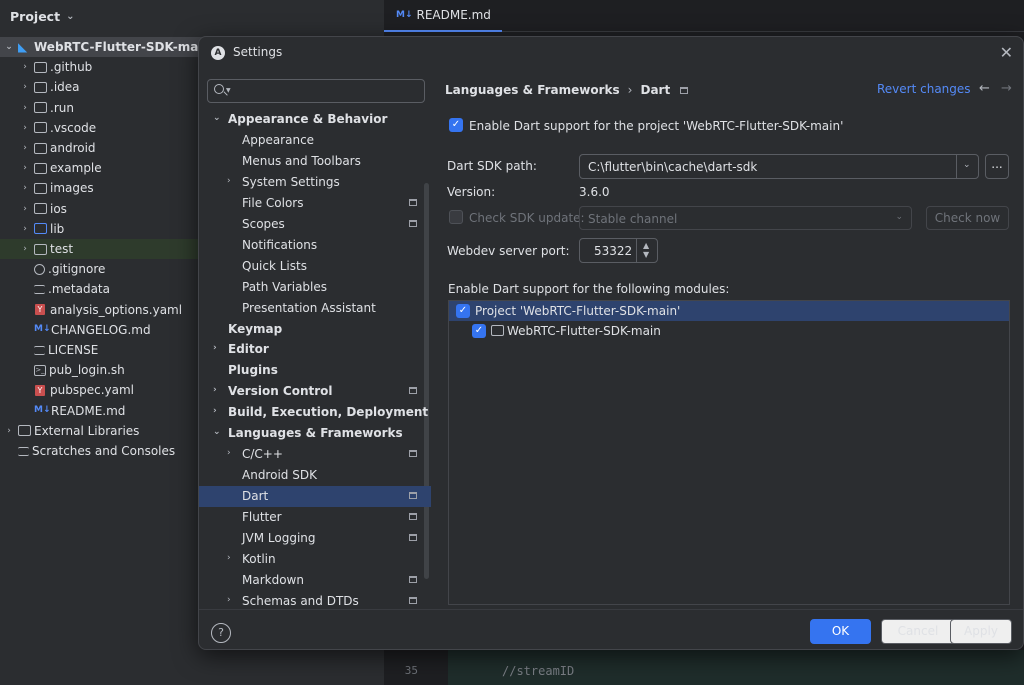 This screenshot has width=1024, height=685. I want to click on settings-nav-item: Plugins, so click(315, 370).